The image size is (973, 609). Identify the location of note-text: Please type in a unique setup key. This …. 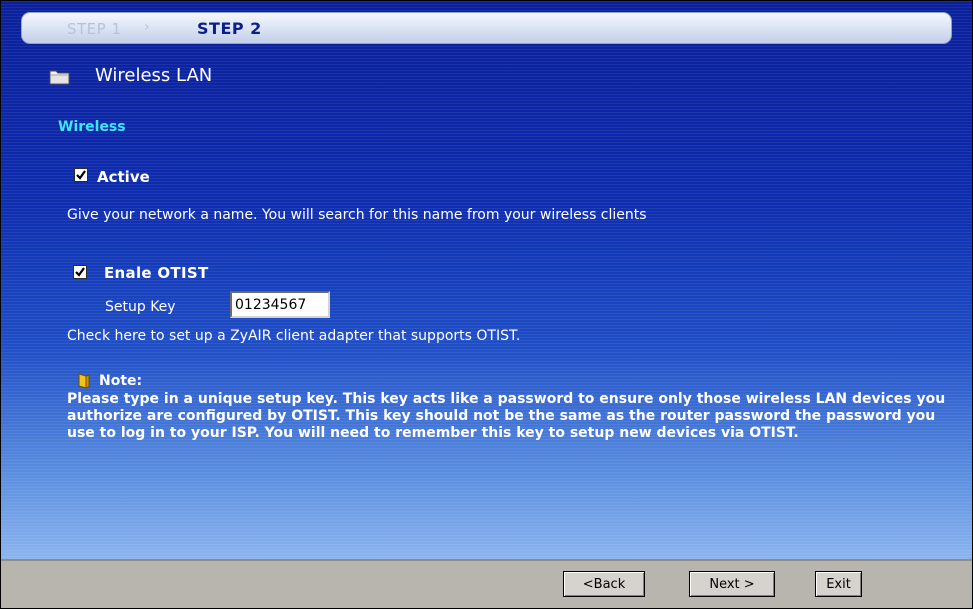
(506, 416).